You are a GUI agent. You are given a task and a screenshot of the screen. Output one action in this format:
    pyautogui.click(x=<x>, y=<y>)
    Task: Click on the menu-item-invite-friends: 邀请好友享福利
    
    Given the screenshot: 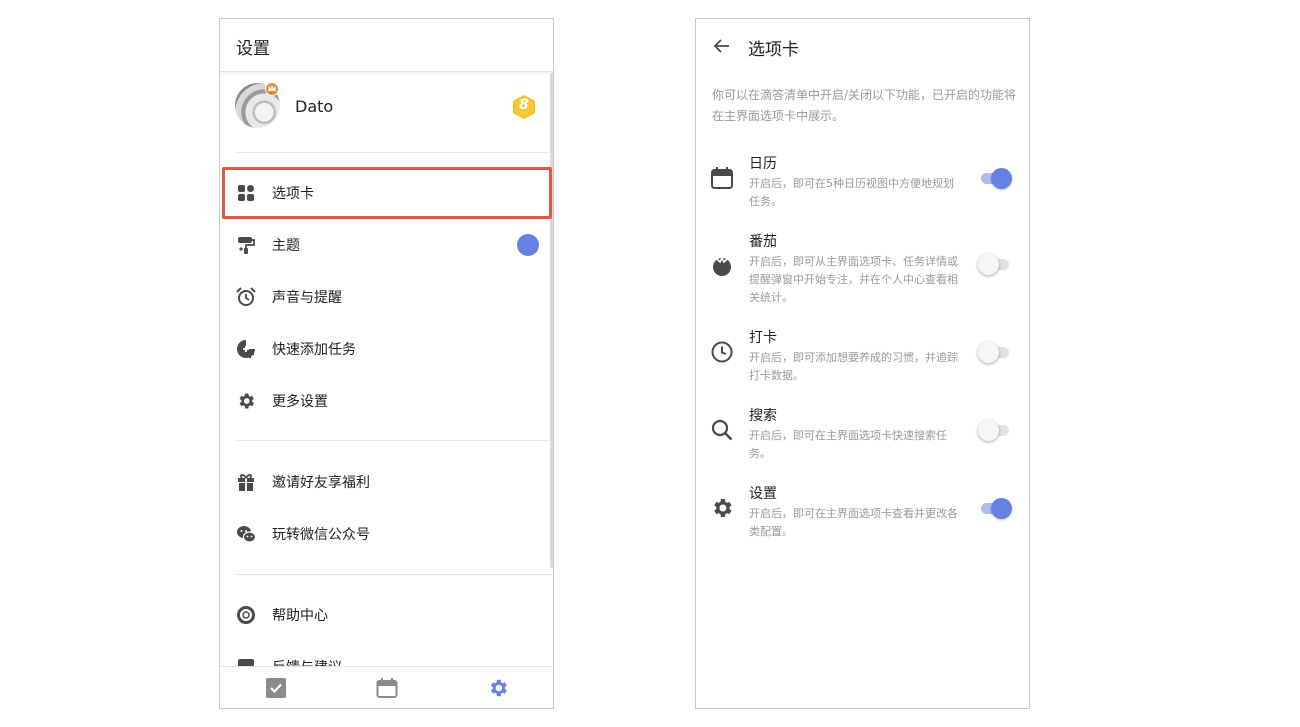 What is the action you would take?
    pyautogui.click(x=386, y=482)
    